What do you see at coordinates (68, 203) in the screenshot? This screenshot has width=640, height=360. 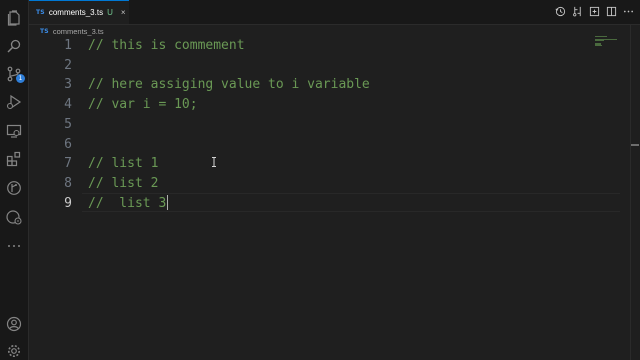 I see `line-number: 9` at bounding box center [68, 203].